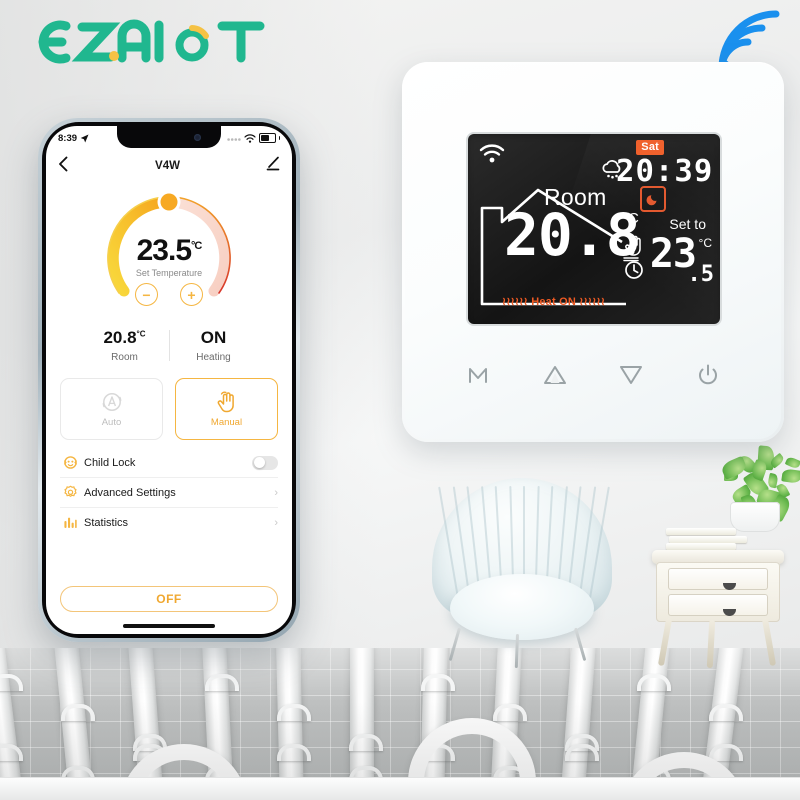  What do you see at coordinates (110, 462) in the screenshot?
I see `child-lock-label: Child Lock` at bounding box center [110, 462].